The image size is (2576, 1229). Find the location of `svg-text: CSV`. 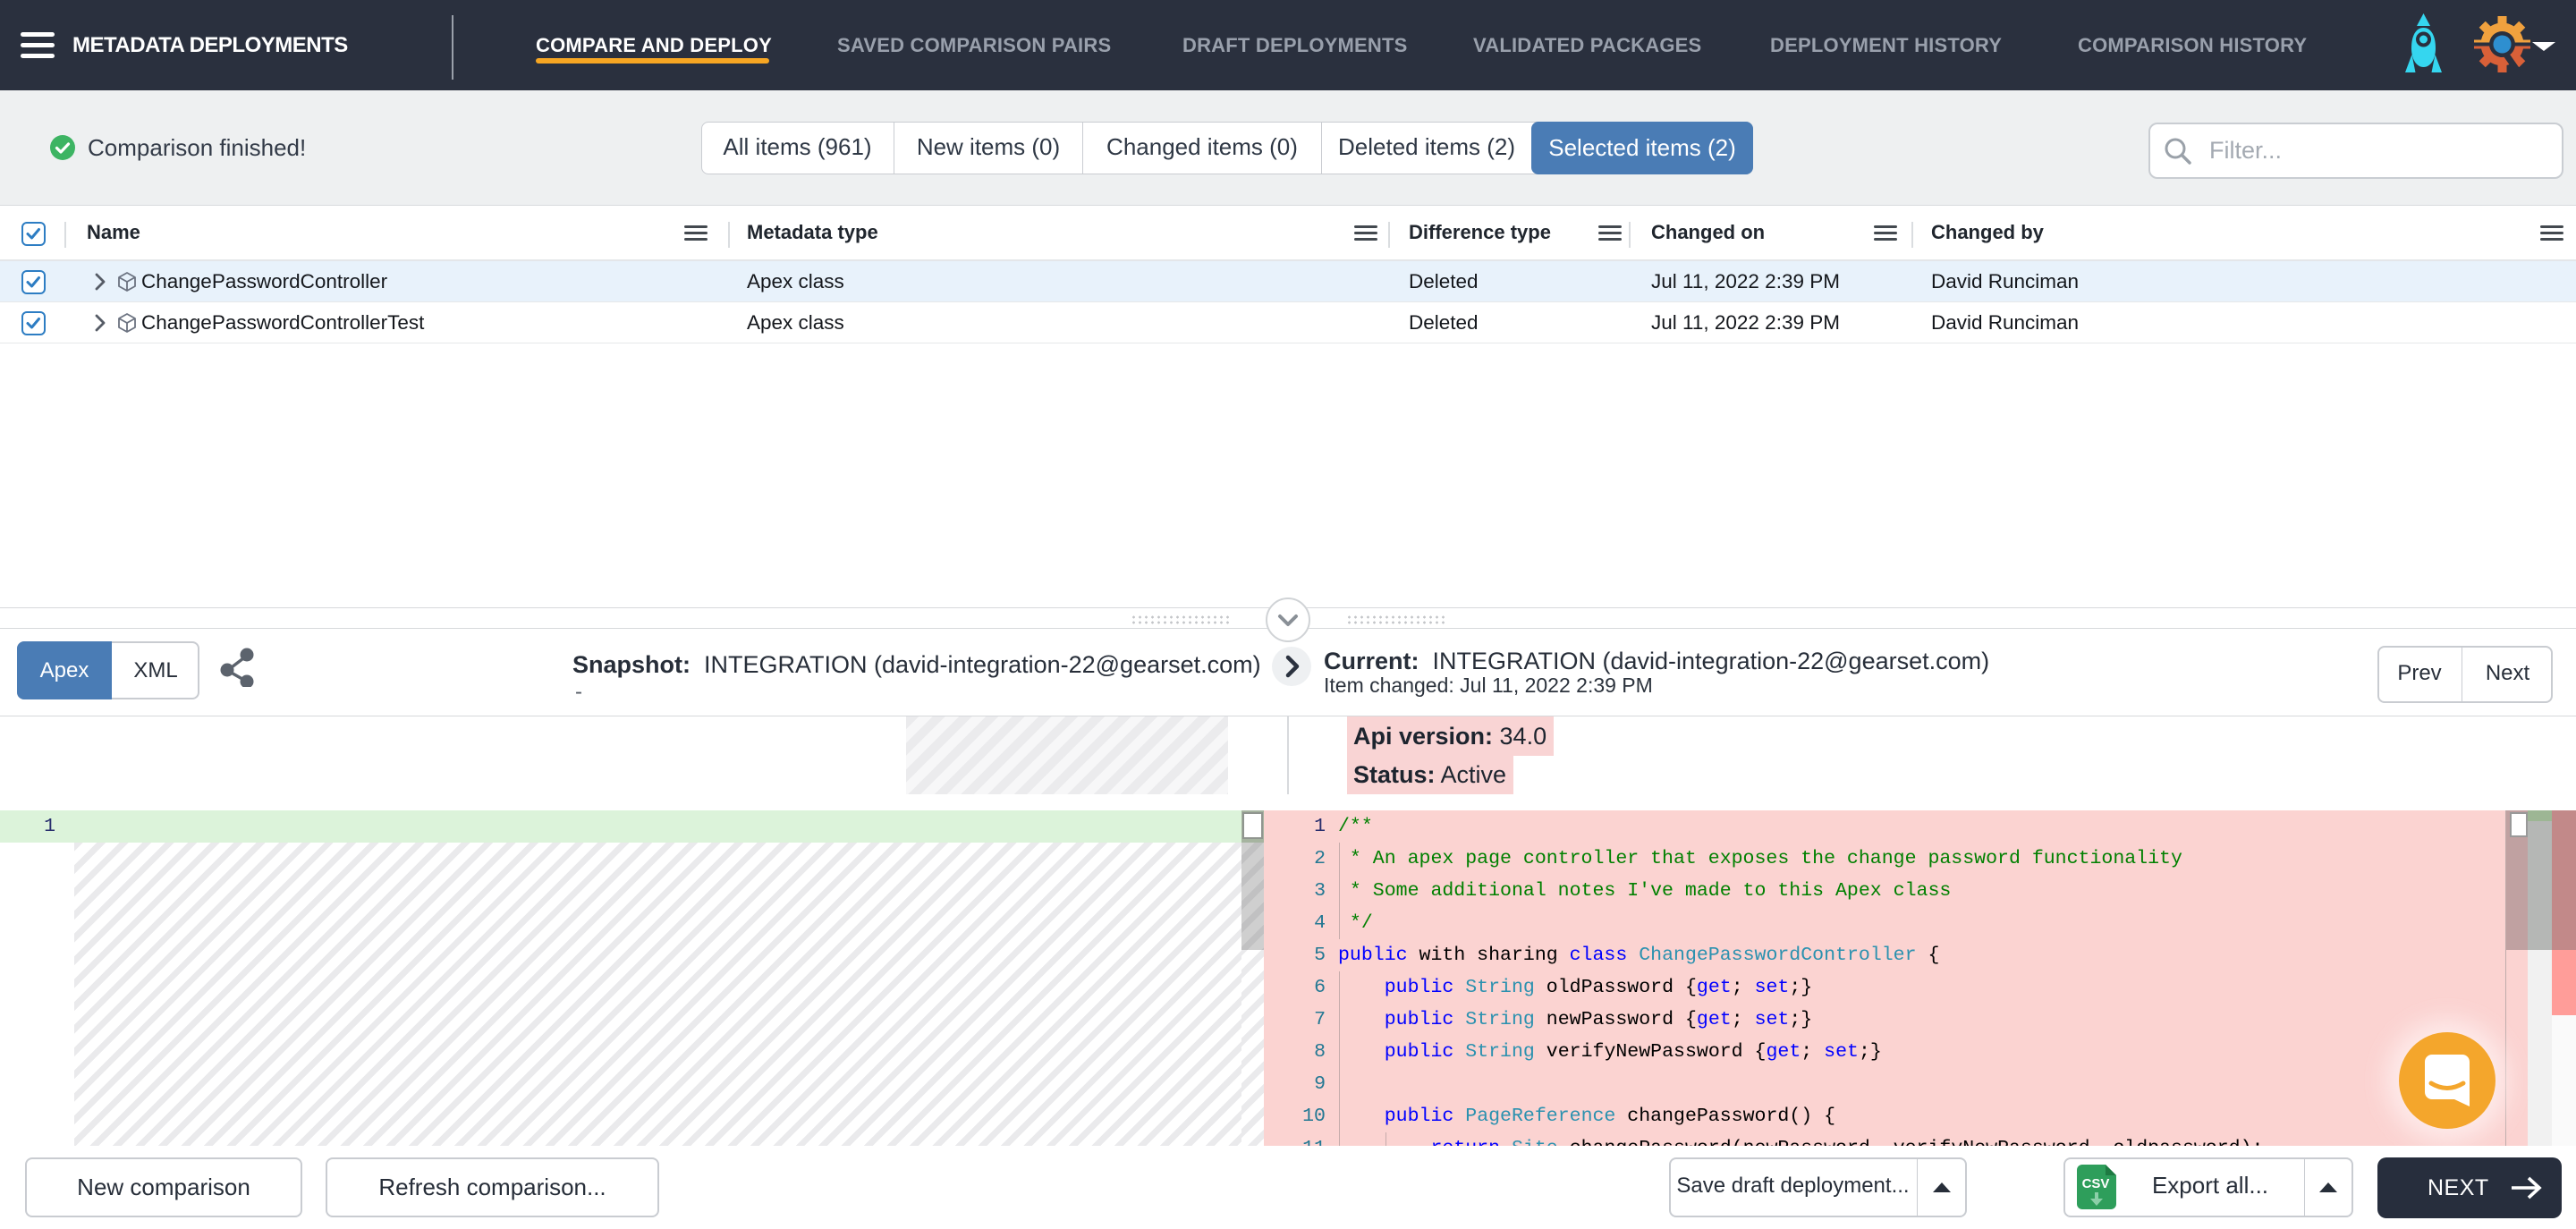

svg-text: CSV is located at coordinates (2096, 1183).